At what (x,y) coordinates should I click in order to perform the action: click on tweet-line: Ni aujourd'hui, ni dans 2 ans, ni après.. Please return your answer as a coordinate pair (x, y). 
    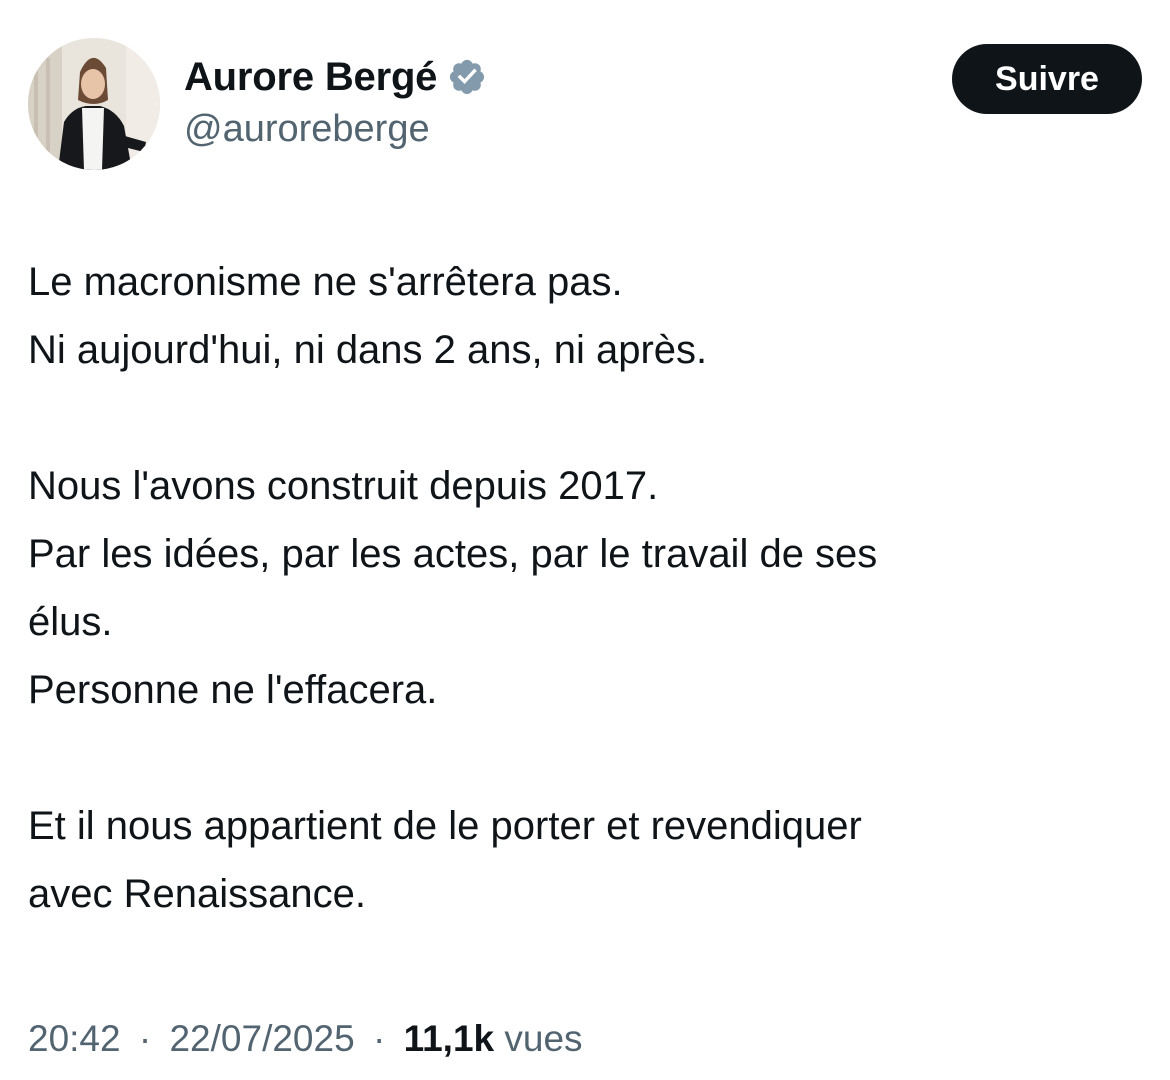
    Looking at the image, I should click on (368, 350).